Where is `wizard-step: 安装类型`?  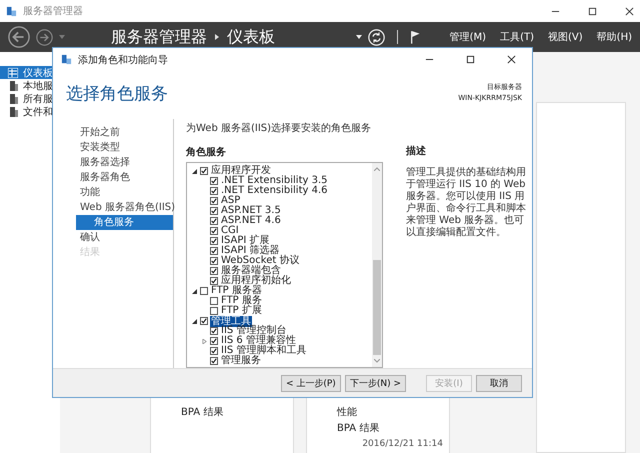
wizard-step: 安装类型 is located at coordinates (124, 147).